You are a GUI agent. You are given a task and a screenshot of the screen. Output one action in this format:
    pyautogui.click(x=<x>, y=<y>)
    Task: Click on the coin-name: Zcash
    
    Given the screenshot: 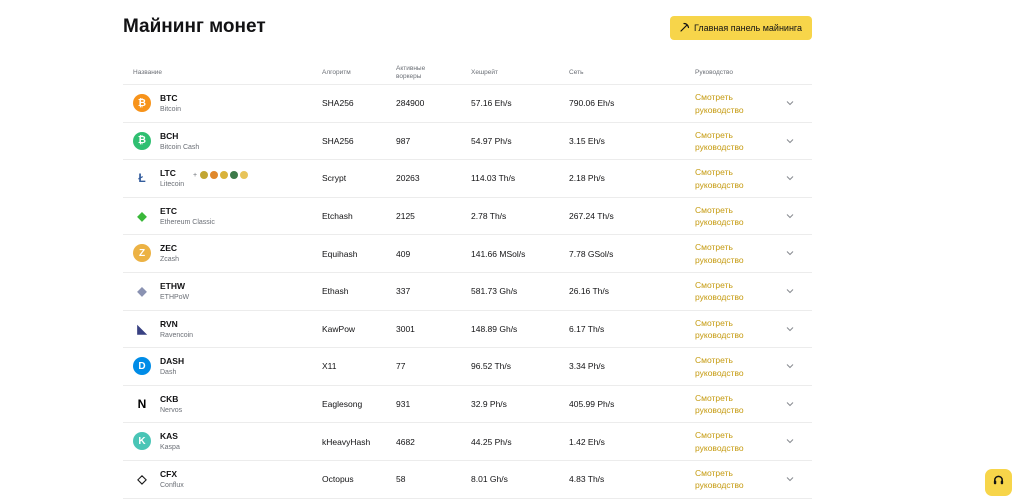 What is the action you would take?
    pyautogui.click(x=170, y=260)
    